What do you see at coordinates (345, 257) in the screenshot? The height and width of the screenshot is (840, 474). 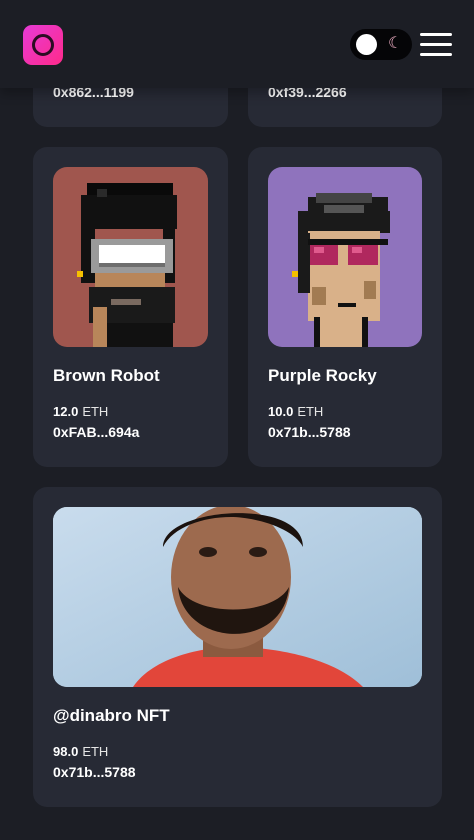 I see `nft-image-purple-rocky` at bounding box center [345, 257].